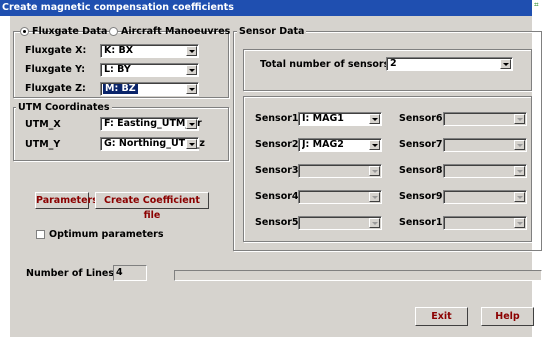  I want to click on help-button: Help, so click(507, 316).